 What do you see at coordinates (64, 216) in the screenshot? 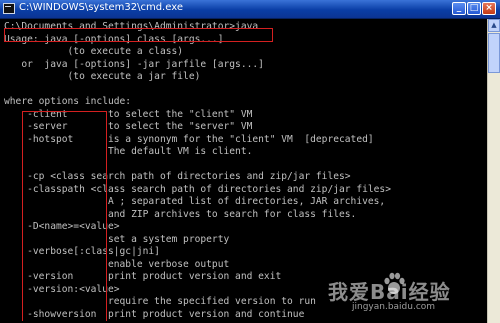
I see `highlight-options-column` at bounding box center [64, 216].